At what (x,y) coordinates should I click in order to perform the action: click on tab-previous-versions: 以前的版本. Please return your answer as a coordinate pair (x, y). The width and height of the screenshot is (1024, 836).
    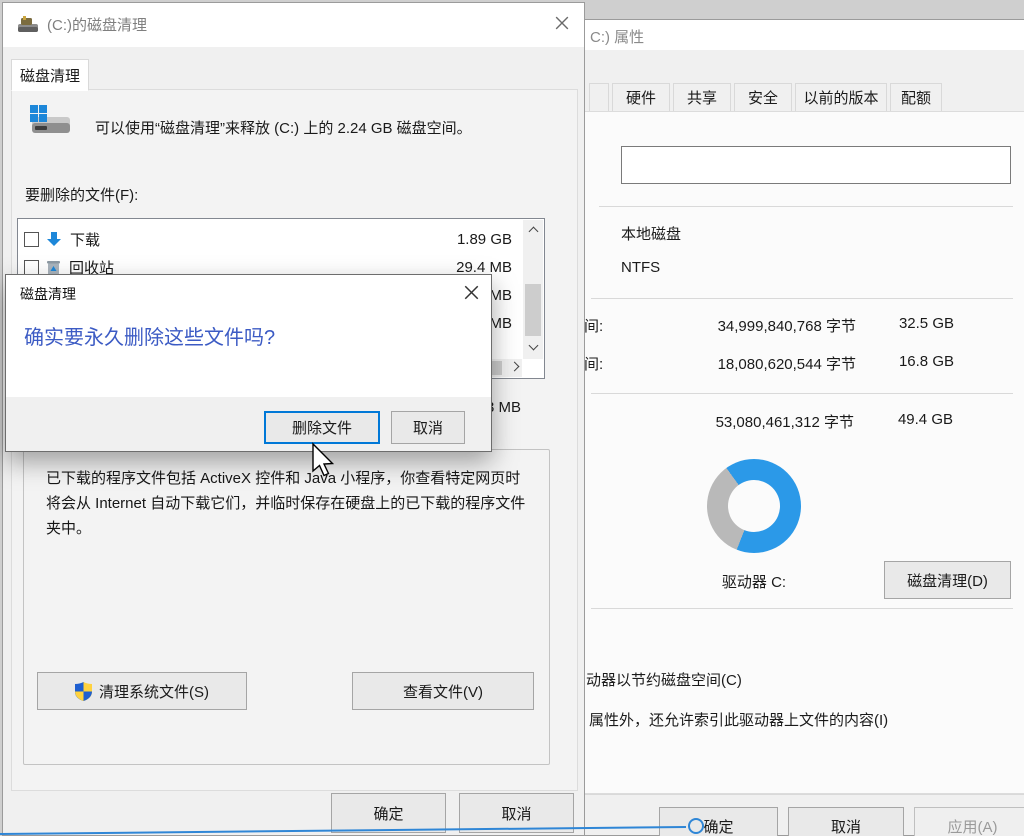
    Looking at the image, I should click on (841, 97).